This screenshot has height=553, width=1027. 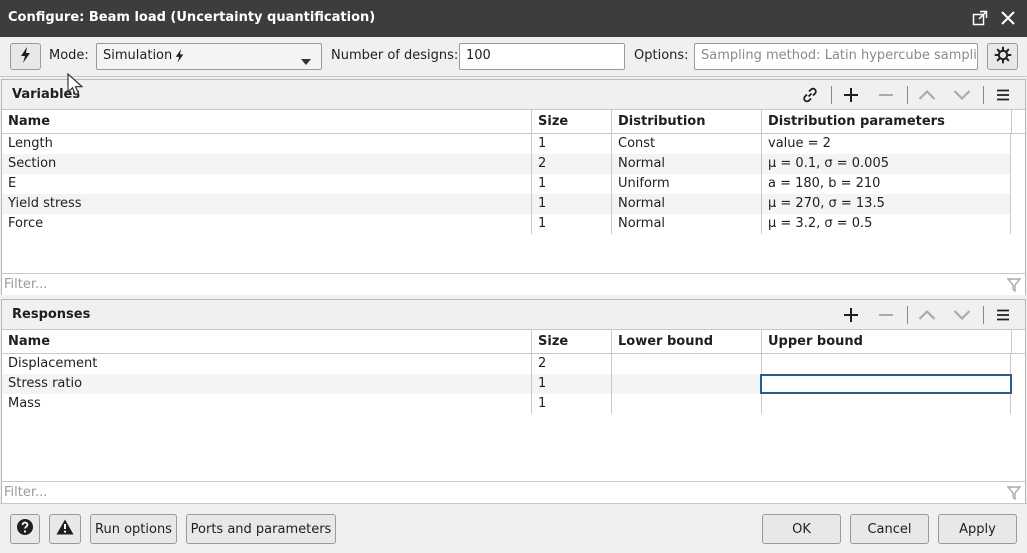 I want to click on settings-button, so click(x=1002, y=56).